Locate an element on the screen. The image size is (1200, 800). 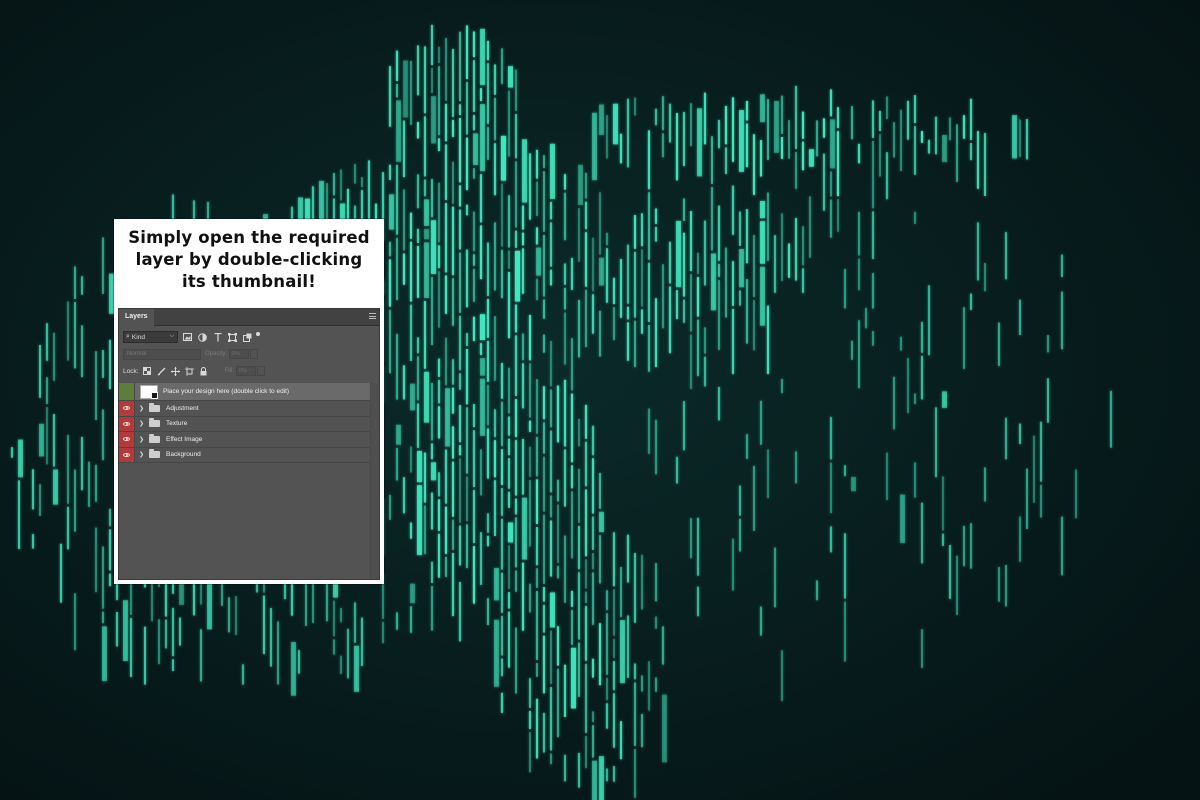
smart-object-thumbnail is located at coordinates (149, 391).